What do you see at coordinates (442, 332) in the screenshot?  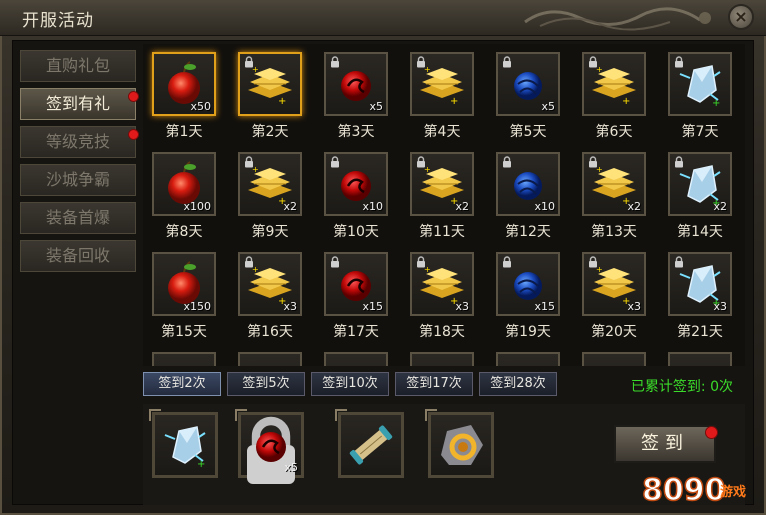 I see `day-label: 第18天` at bounding box center [442, 332].